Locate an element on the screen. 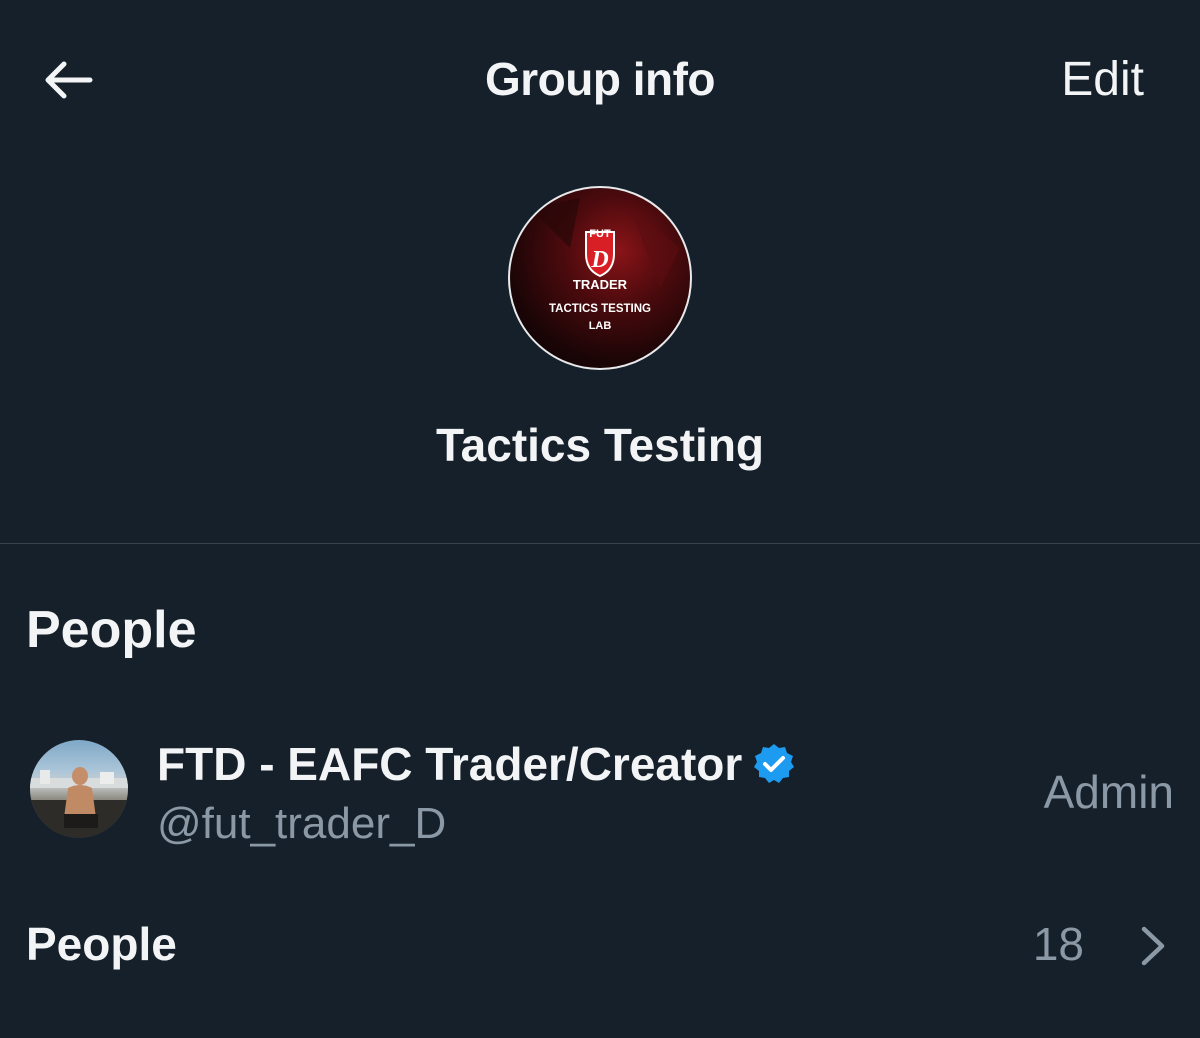 The image size is (1200, 1038). logo-line-2: LAB is located at coordinates (600, 326).